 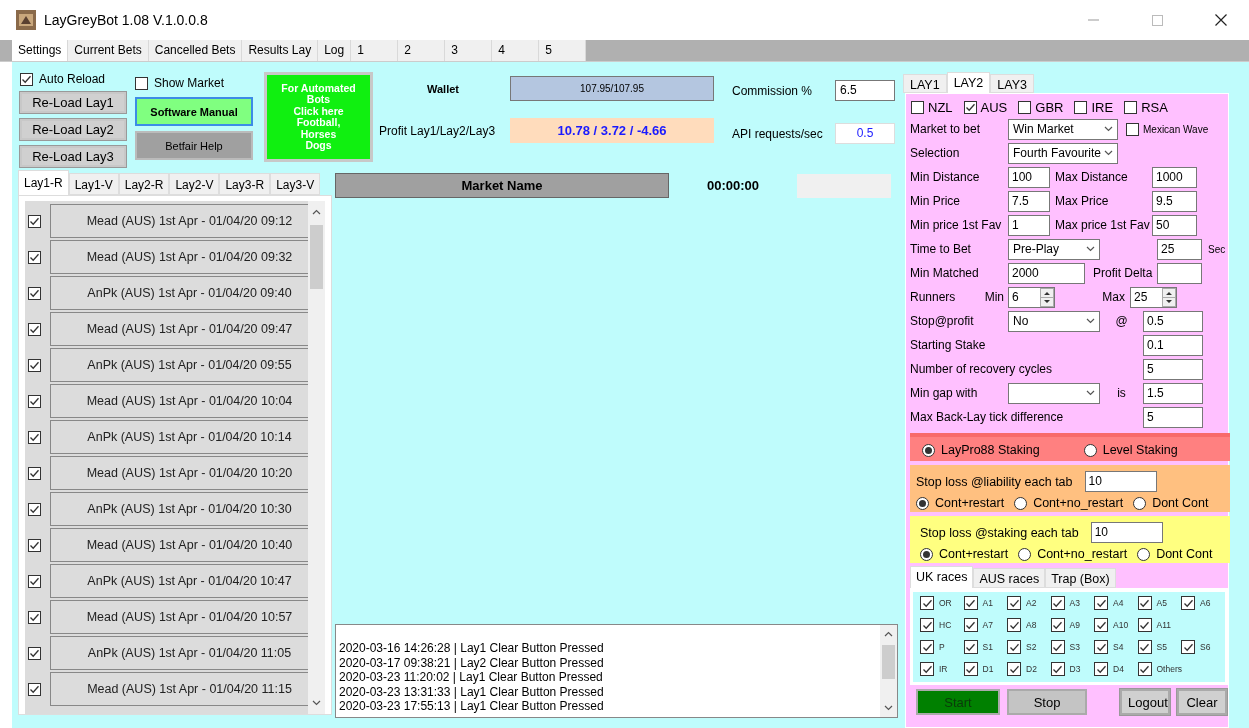 What do you see at coordinates (144, 184) in the screenshot?
I see `tab: Lay2-R` at bounding box center [144, 184].